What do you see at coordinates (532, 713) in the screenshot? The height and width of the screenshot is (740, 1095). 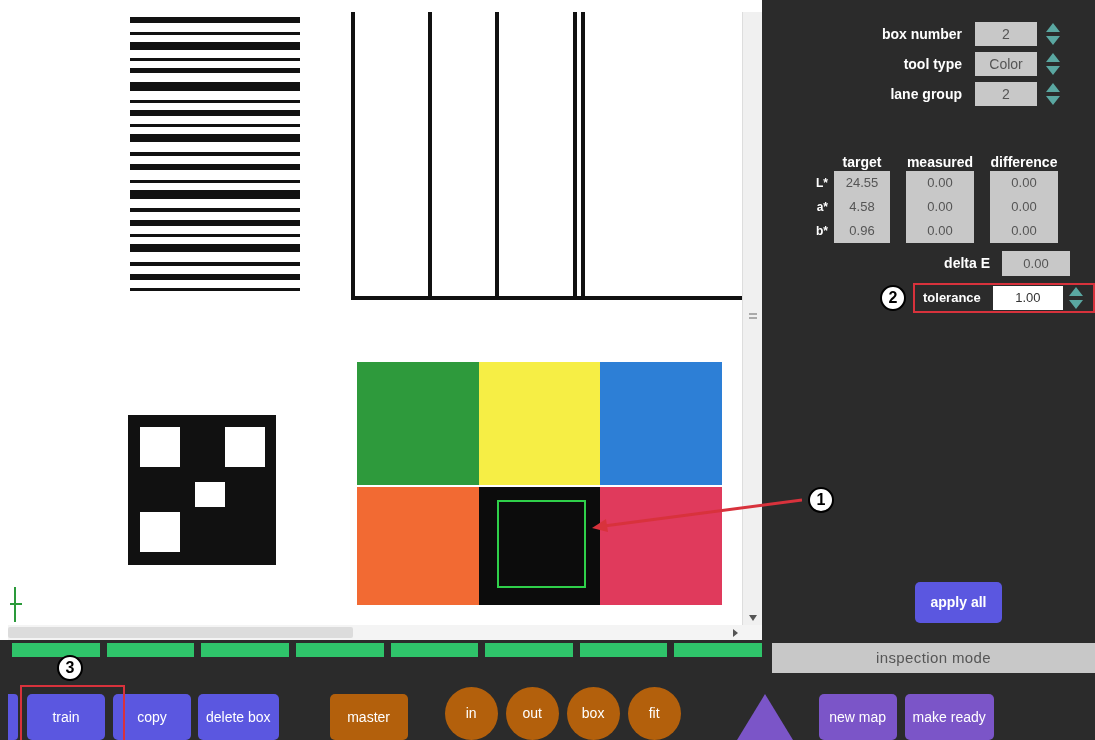 I see `round-button: out` at bounding box center [532, 713].